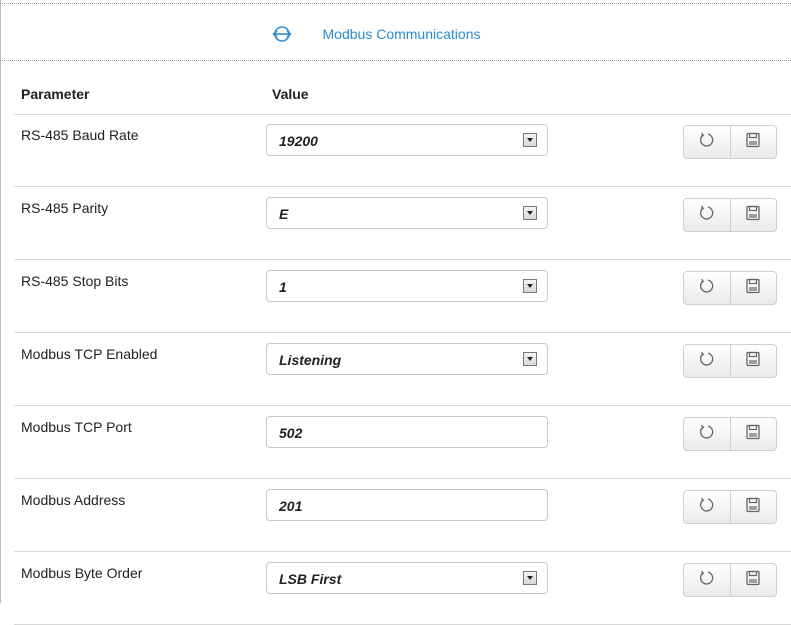  Describe the element at coordinates (407, 432) in the screenshot. I see `value-input: 502` at that location.